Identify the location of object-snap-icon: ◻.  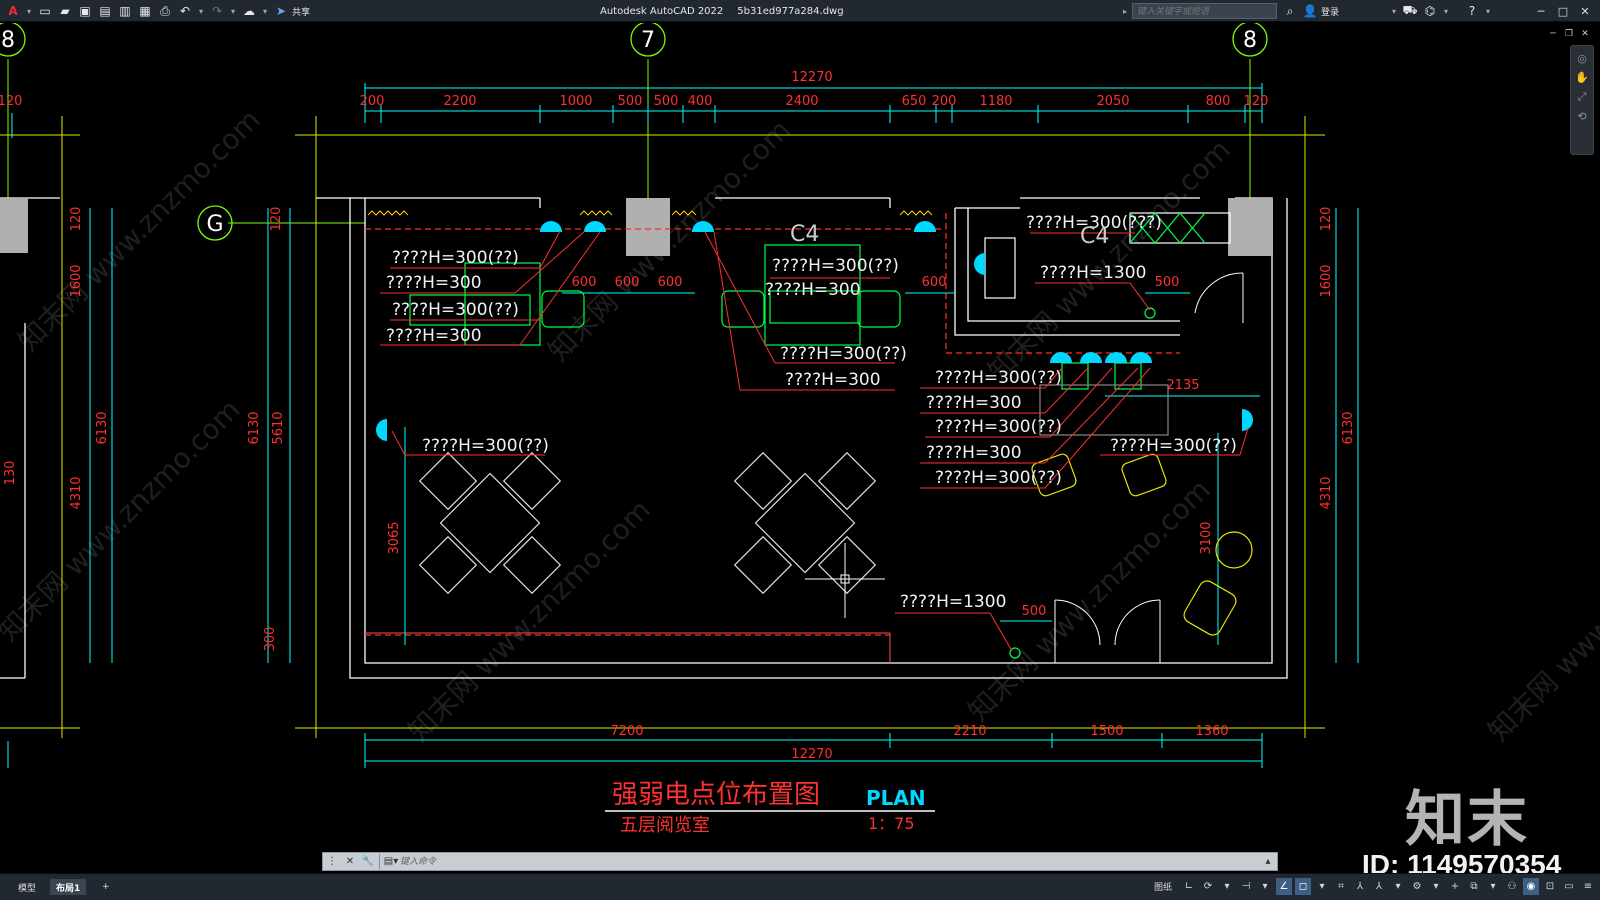
(1303, 886).